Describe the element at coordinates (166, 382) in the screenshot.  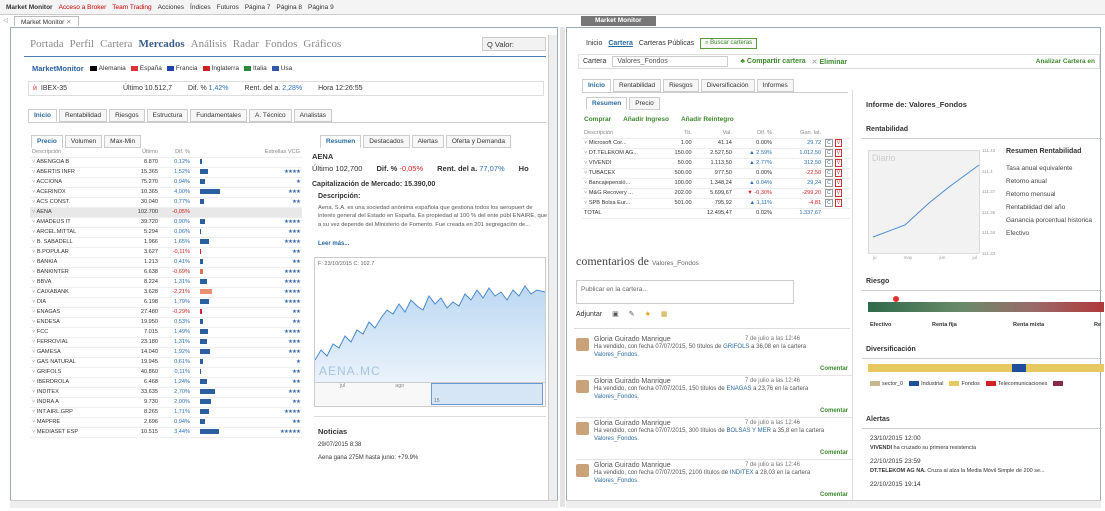
I see `table-row: ˅ IBERDROLA 6.468 1,24% ★★` at that location.